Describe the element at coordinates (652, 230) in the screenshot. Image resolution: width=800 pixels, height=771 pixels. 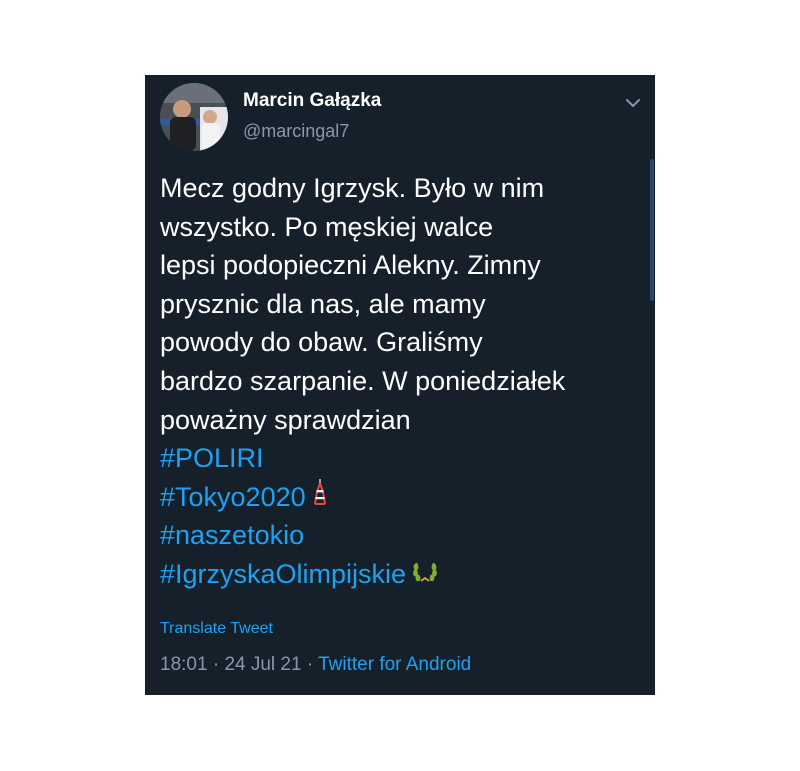
I see `scrollbar` at that location.